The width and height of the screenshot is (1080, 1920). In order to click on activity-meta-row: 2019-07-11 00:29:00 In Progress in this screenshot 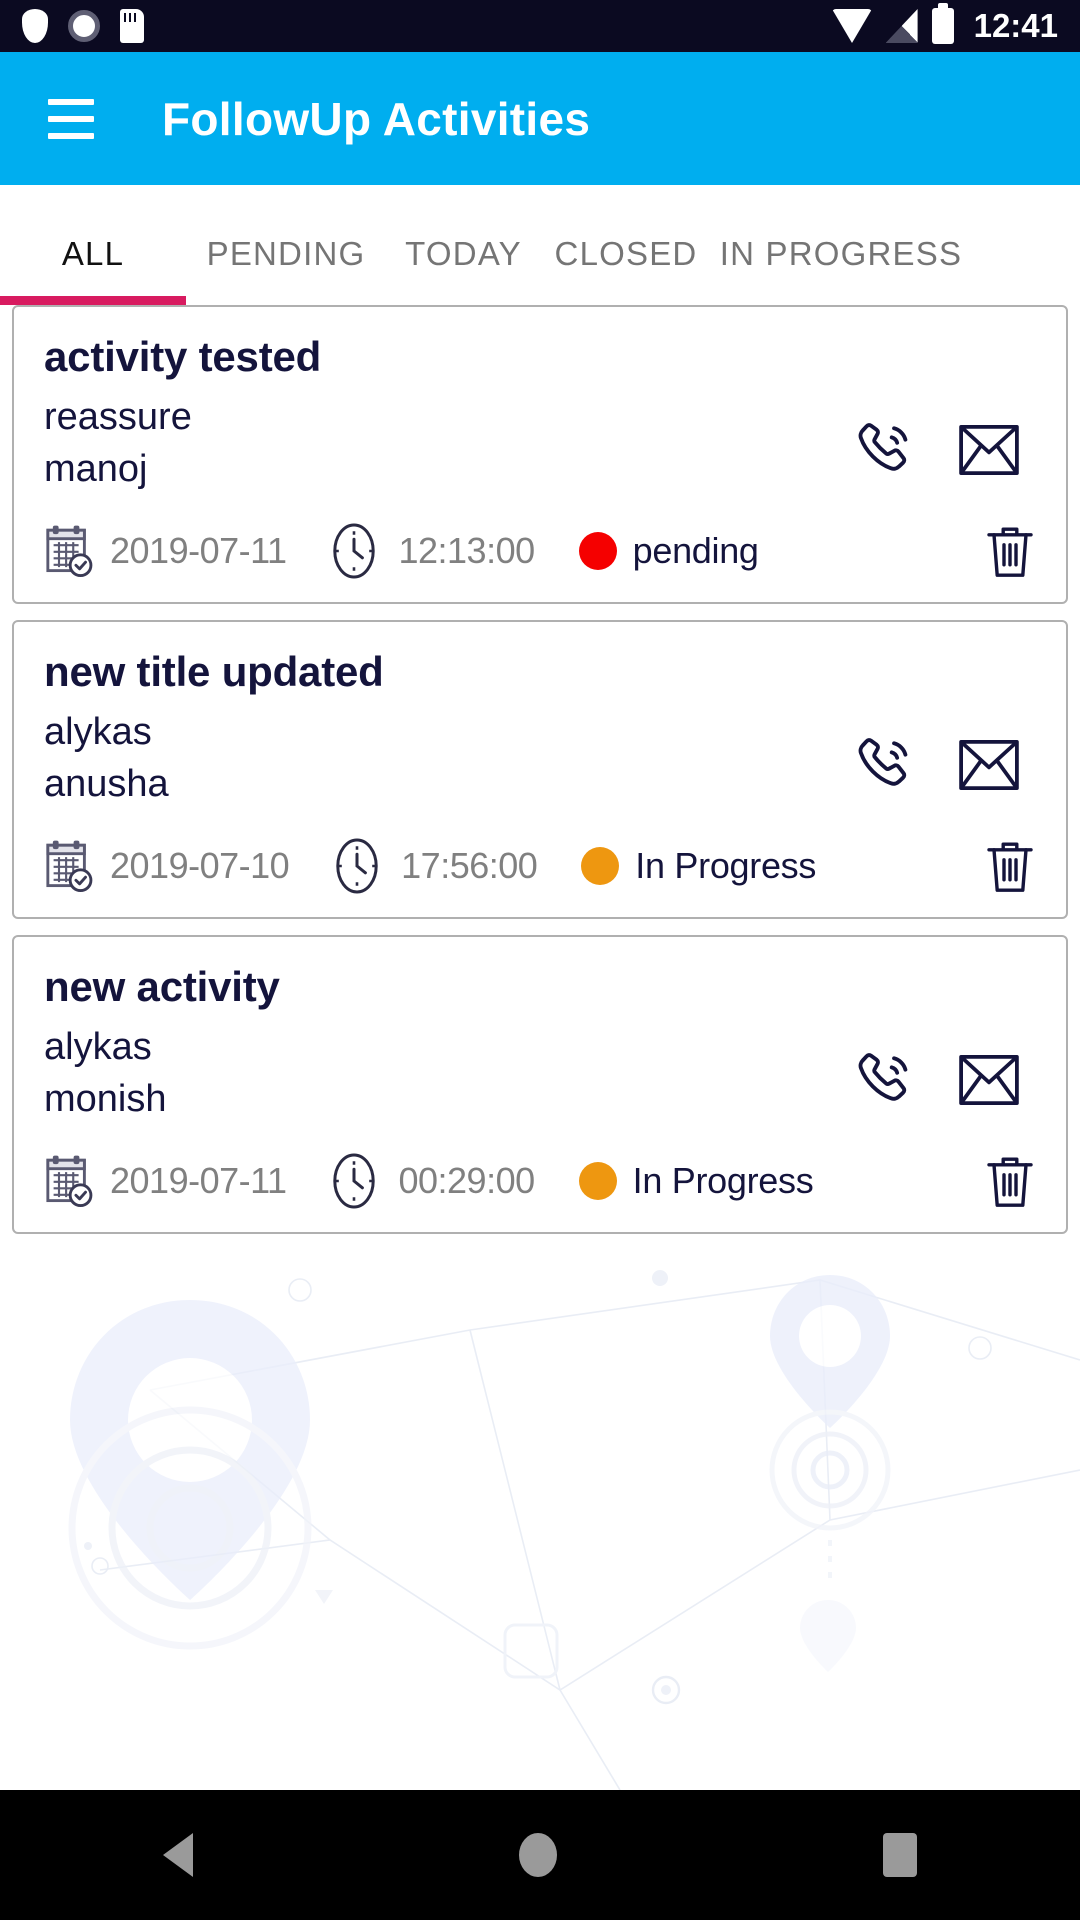, I will do `click(540, 1181)`.